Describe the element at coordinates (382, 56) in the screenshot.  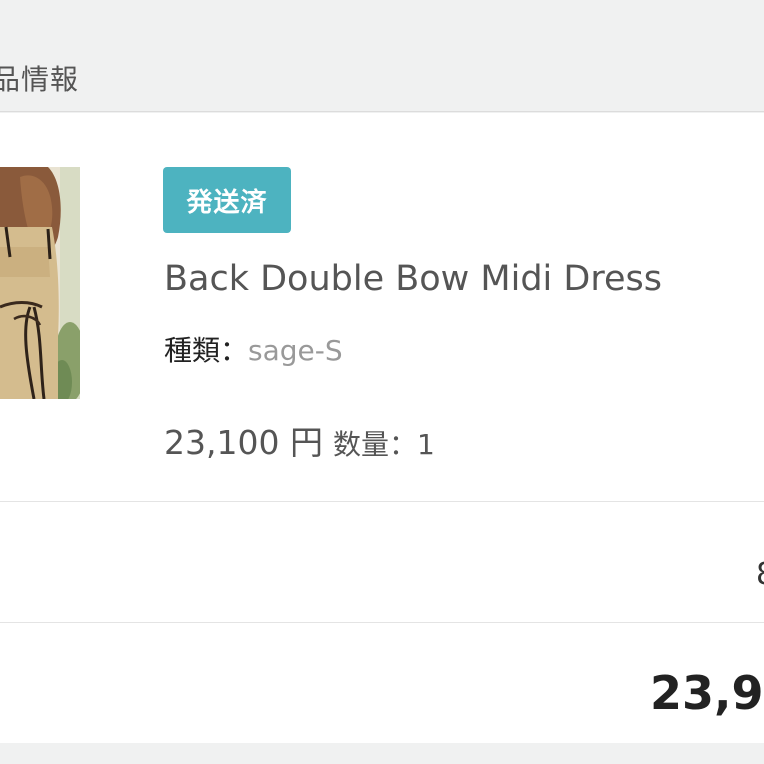
I see `section-header: 品情報` at that location.